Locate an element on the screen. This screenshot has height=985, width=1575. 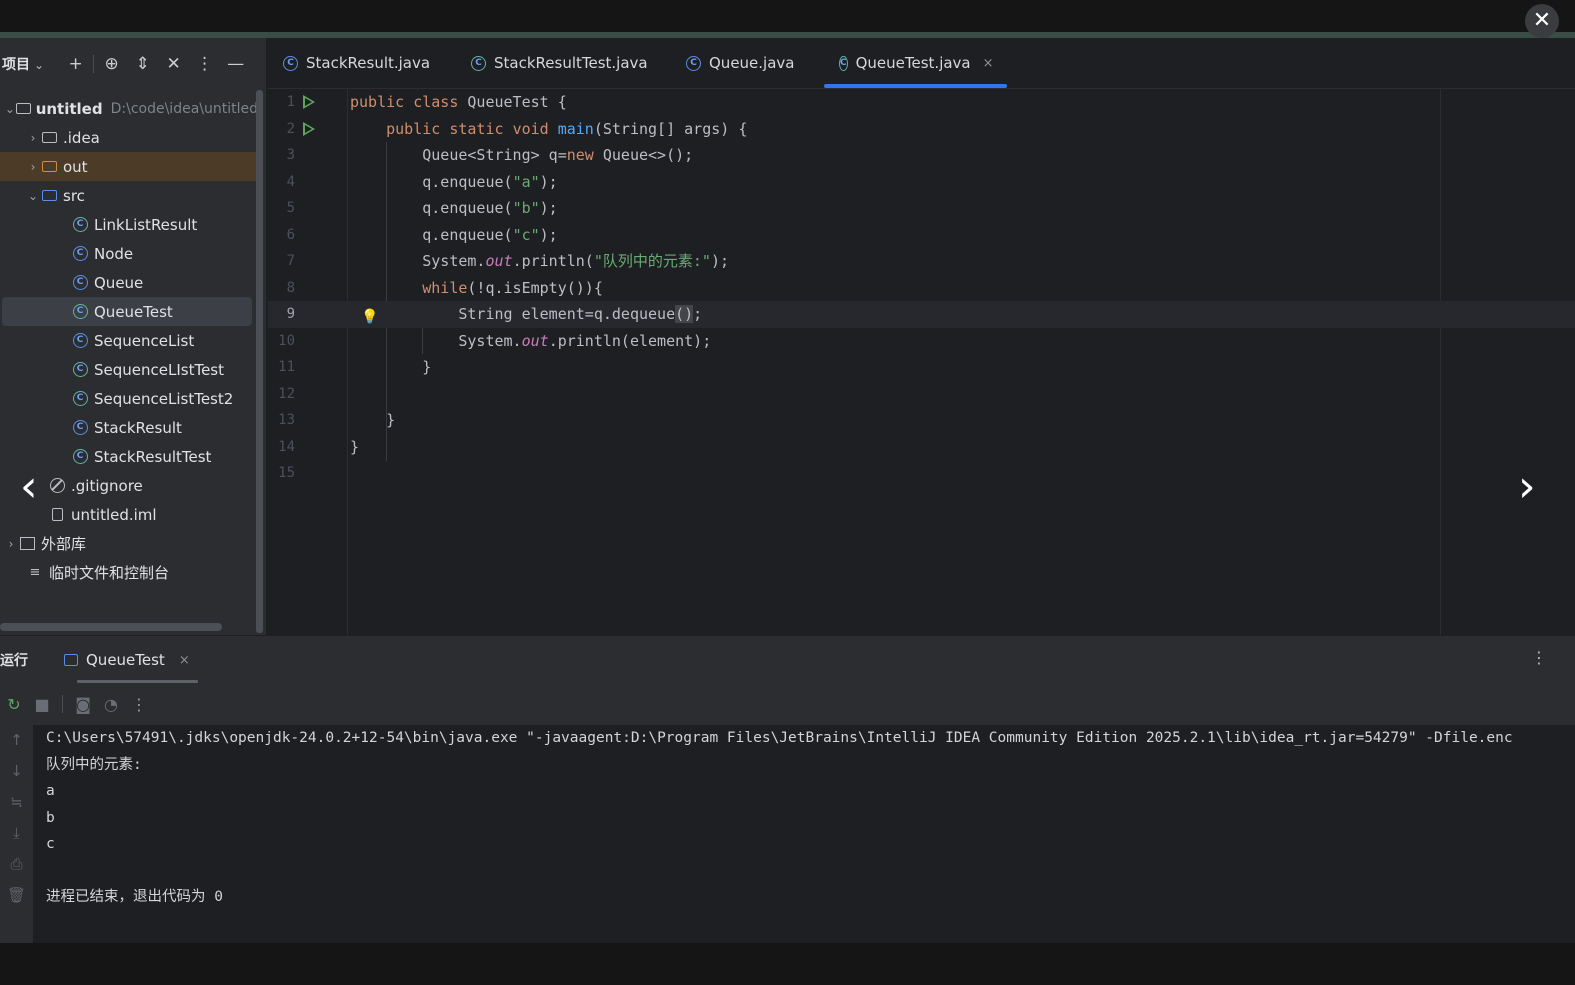
camera-icon: ◙ is located at coordinates (83, 704).